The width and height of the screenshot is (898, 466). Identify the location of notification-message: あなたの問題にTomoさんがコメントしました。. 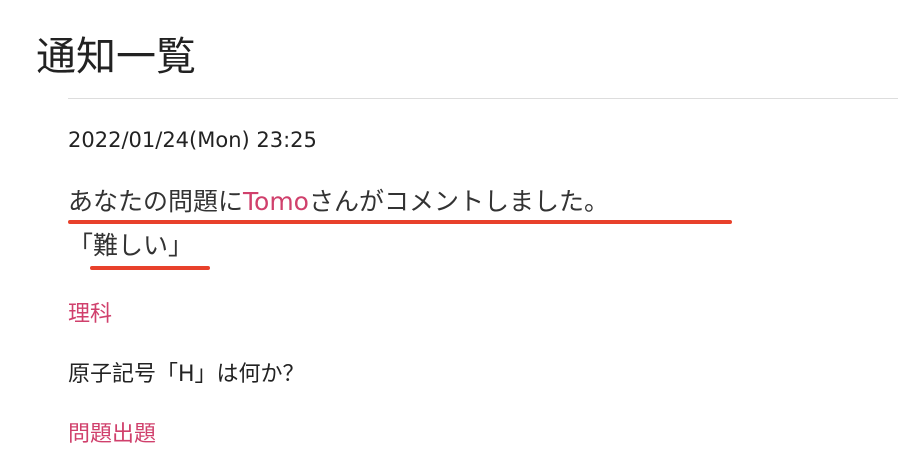
(338, 200).